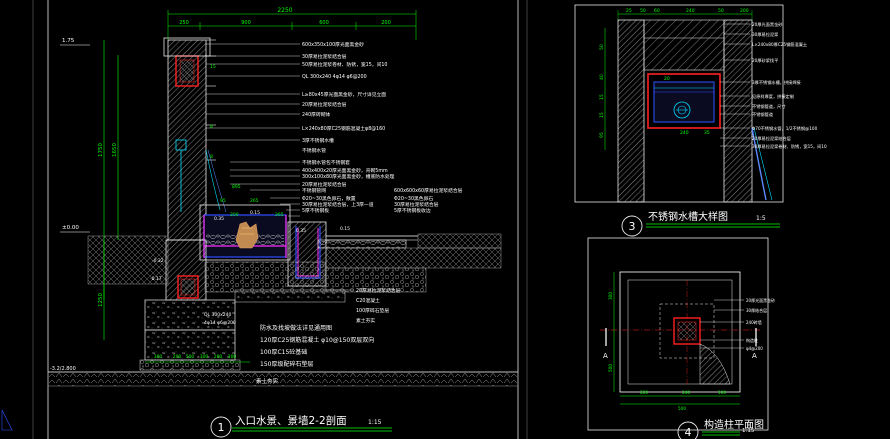 This screenshot has height=439, width=890. What do you see at coordinates (632, 226) in the screenshot?
I see `drawing3-number: 3` at bounding box center [632, 226].